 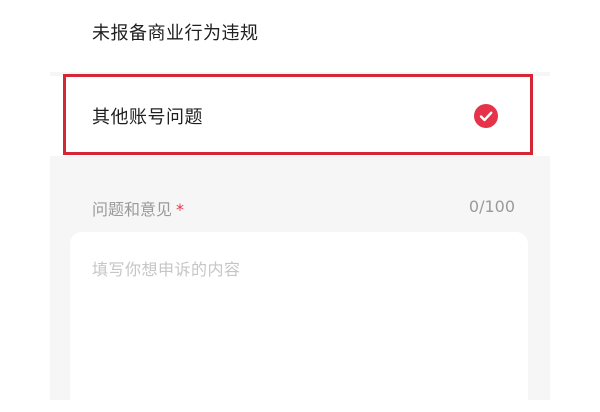 I want to click on appeal-option-label: 未报备商业行为违规, so click(x=175, y=33).